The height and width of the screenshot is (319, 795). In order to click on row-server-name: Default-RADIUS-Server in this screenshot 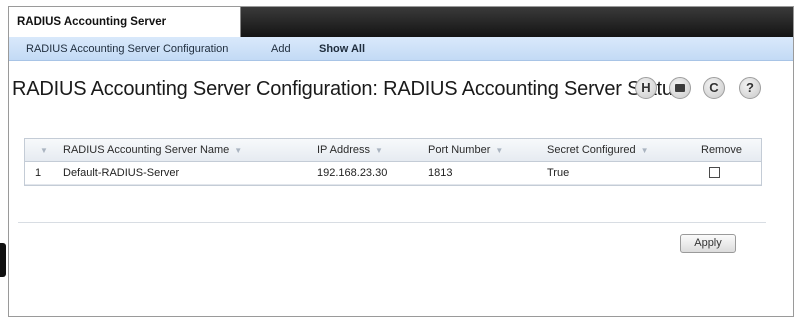, I will do `click(121, 173)`.